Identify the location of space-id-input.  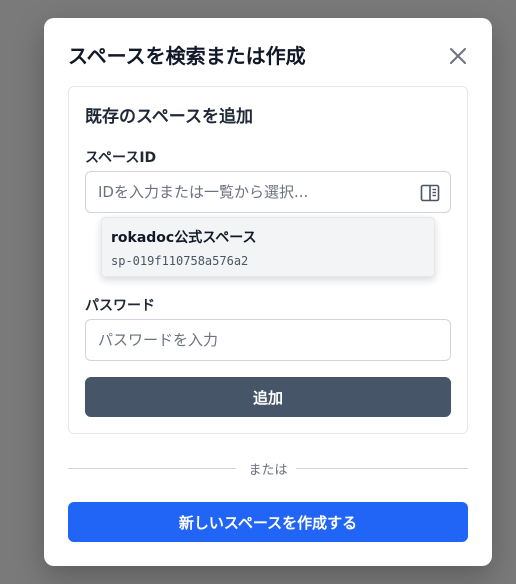
(268, 192).